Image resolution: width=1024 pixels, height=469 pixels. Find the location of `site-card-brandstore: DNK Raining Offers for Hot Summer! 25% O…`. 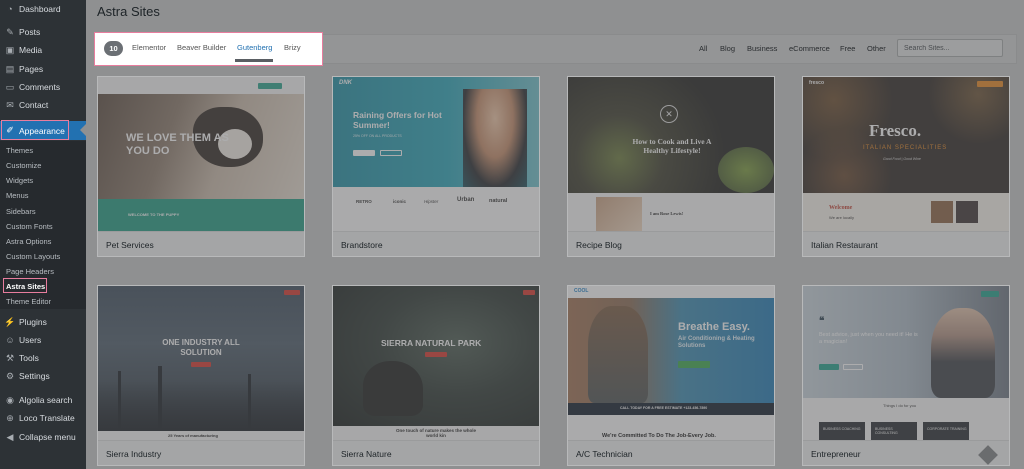

site-card-brandstore: DNK Raining Offers for Hot Summer! 25% O… is located at coordinates (436, 166).